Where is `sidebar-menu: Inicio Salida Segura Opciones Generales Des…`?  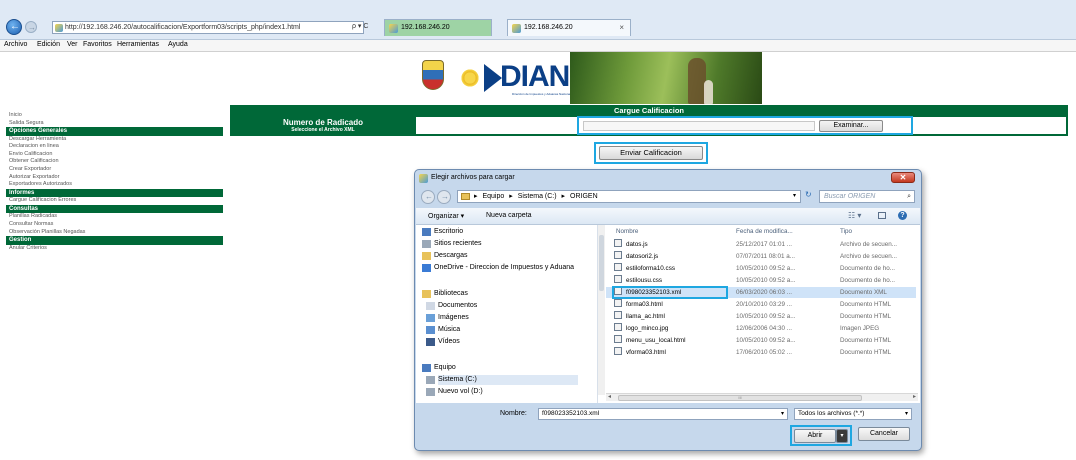
sidebar-menu: Inicio Salida Segura Opciones Generales Des… is located at coordinates (114, 182).